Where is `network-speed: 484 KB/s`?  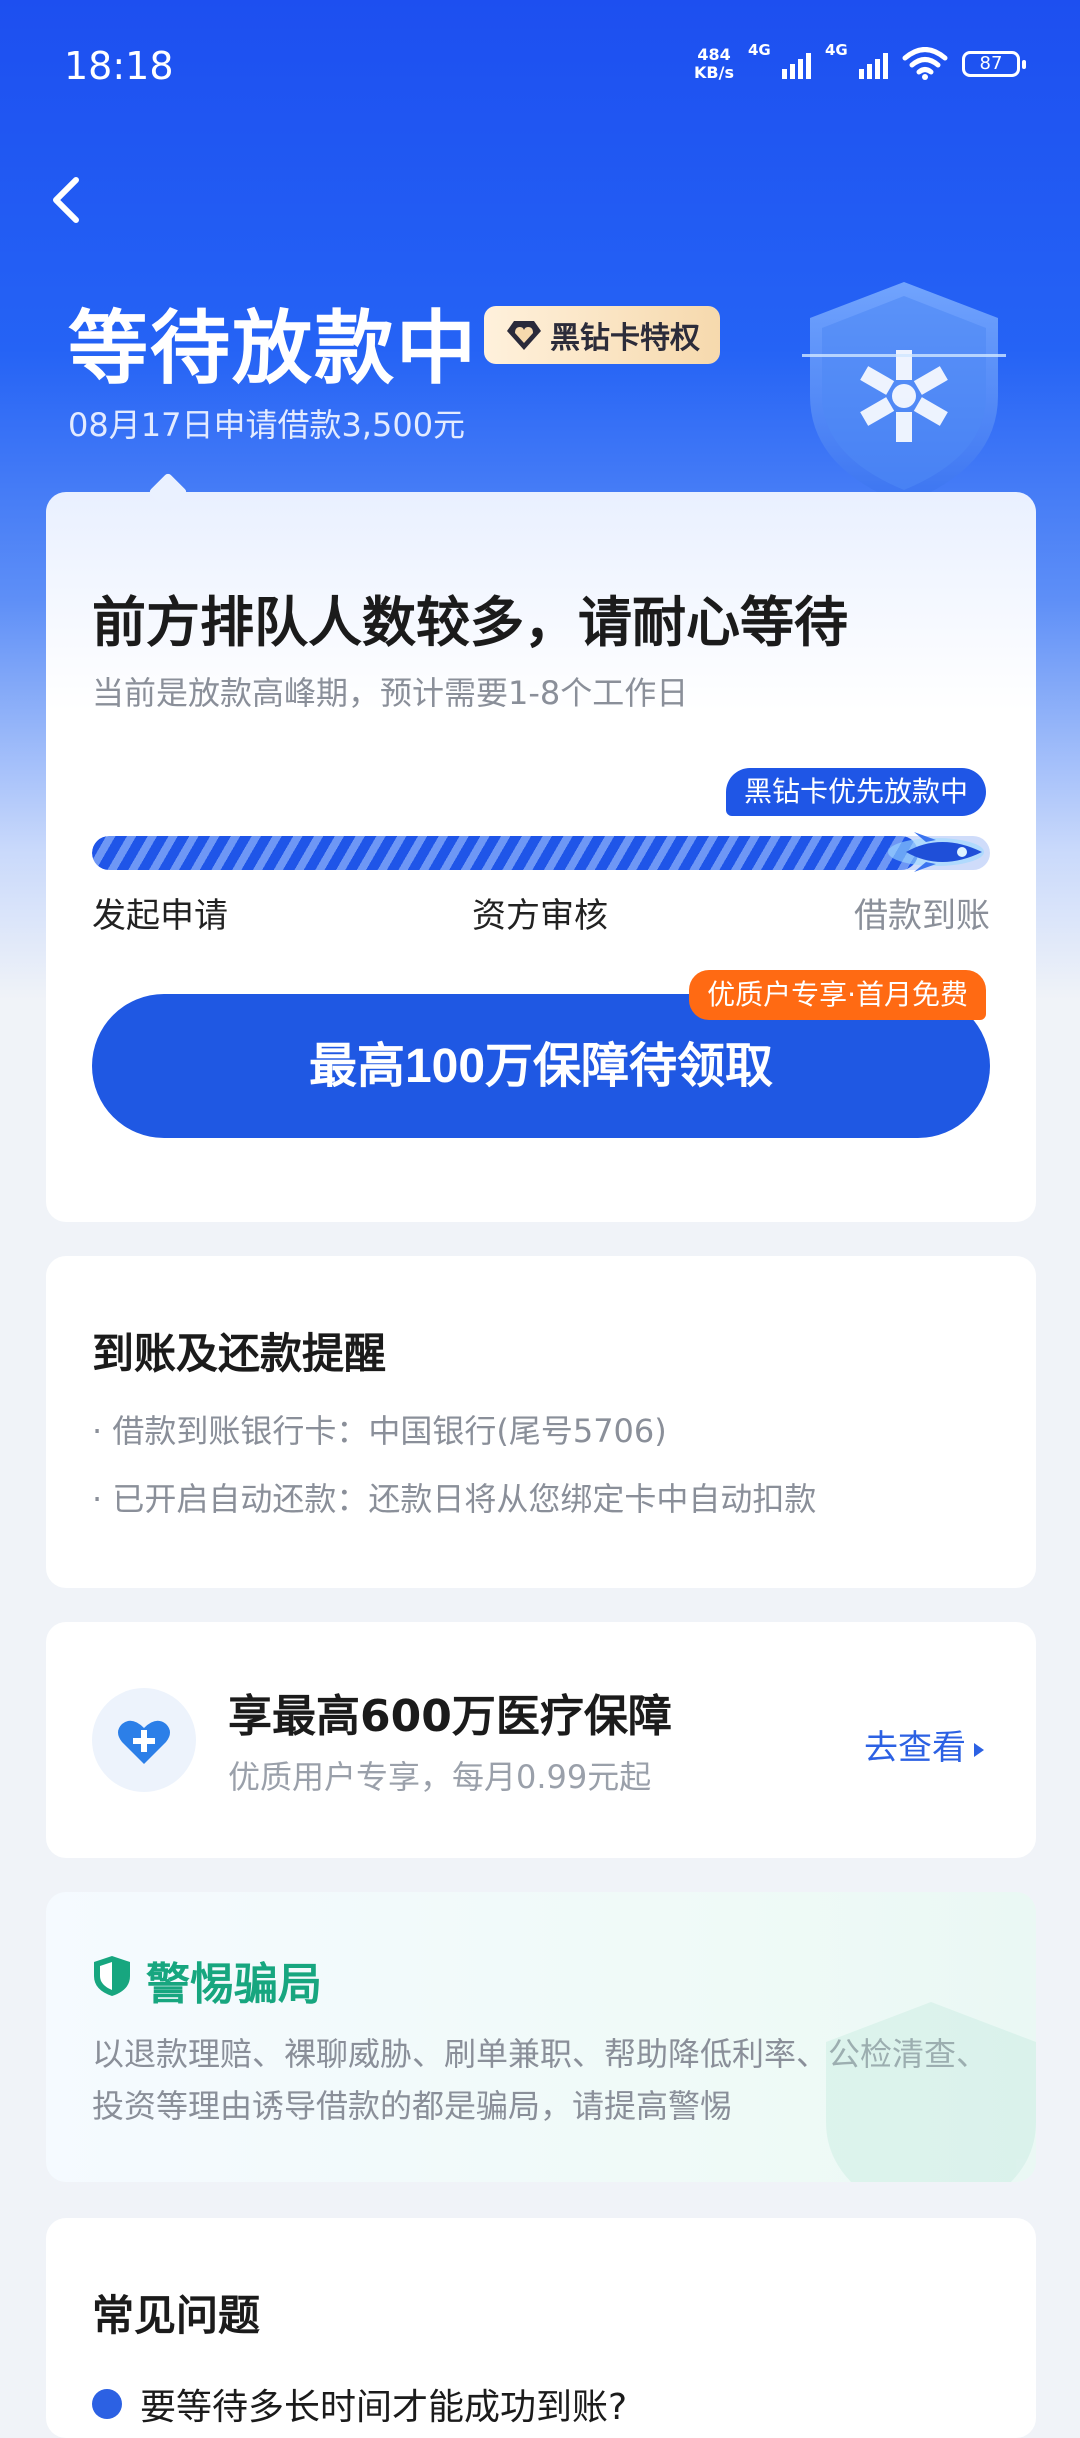 network-speed: 484 KB/s is located at coordinates (714, 64).